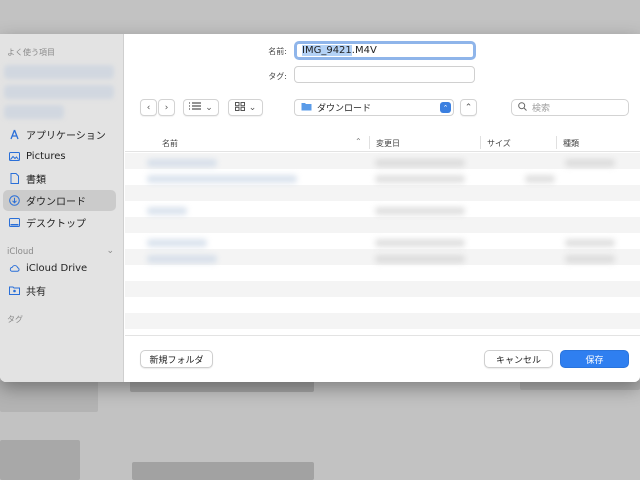 This screenshot has height=480, width=640. I want to click on collapse-button: ⌃, so click(468, 107).